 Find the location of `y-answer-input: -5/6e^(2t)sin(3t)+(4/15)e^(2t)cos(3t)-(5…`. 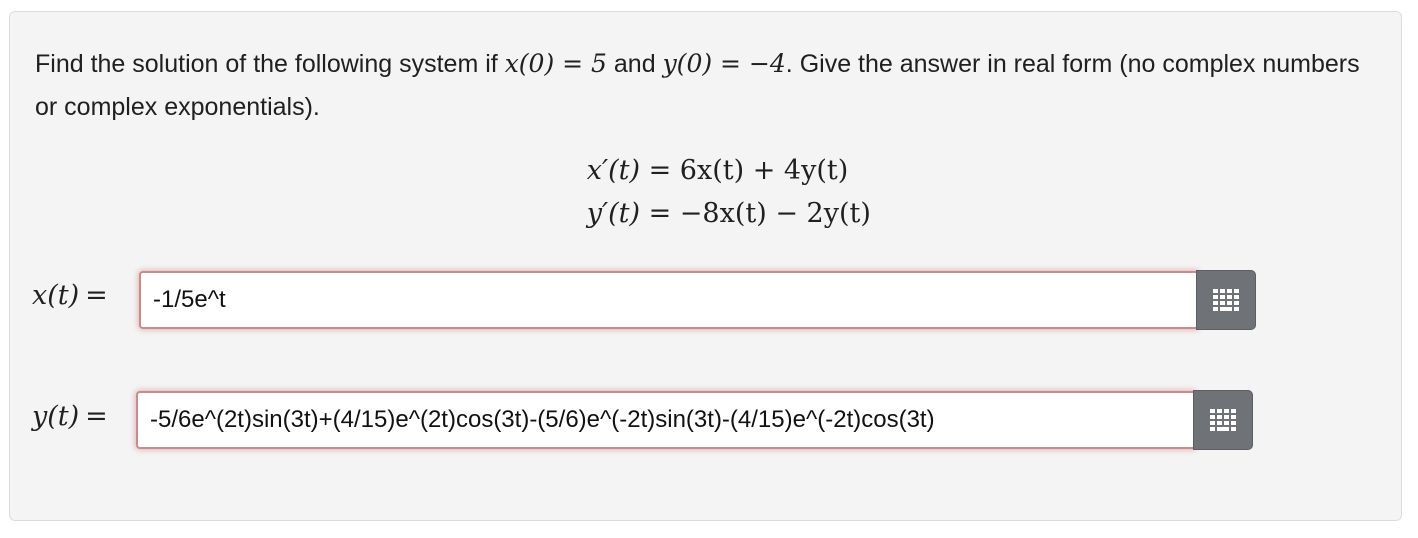

y-answer-input: -5/6e^(2t)sin(3t)+(4/15)e^(2t)cos(3t)-(5… is located at coordinates (665, 420).